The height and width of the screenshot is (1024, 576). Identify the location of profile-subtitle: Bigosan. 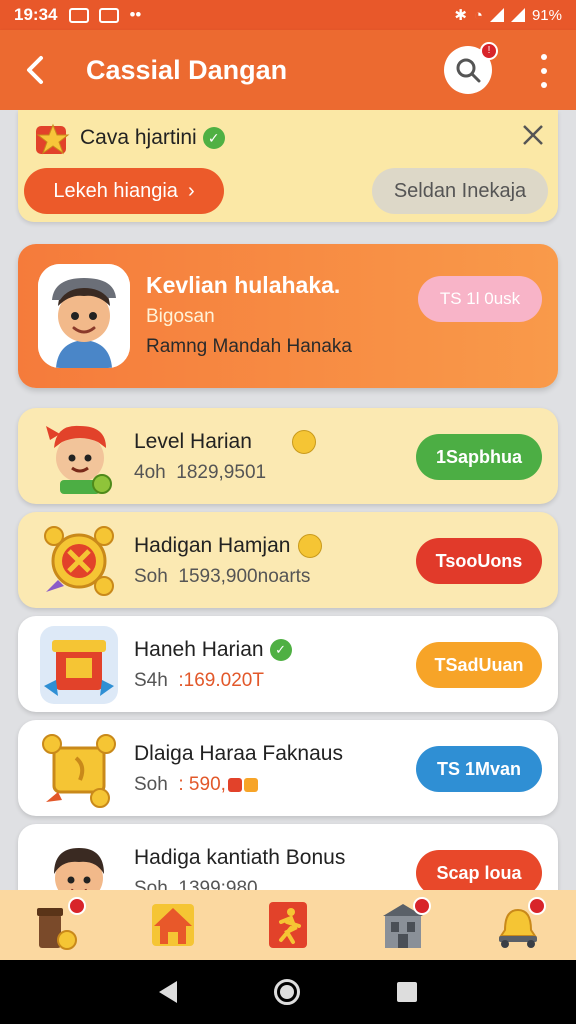
(180, 316).